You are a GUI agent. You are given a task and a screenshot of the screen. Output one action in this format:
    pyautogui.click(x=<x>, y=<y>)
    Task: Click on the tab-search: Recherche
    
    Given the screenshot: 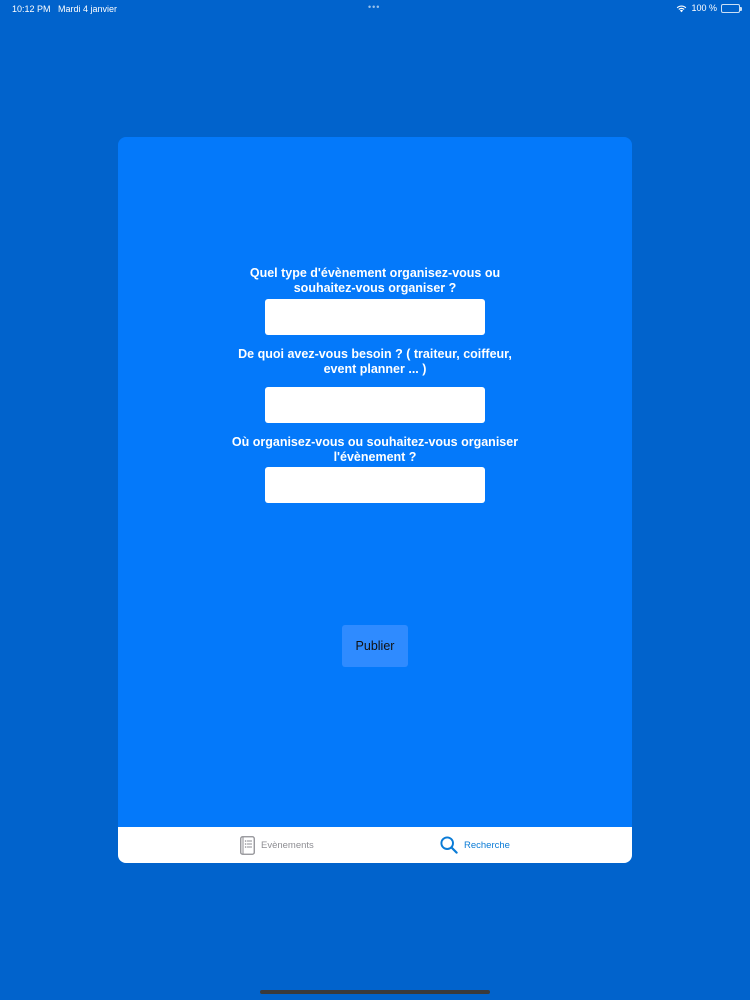 What is the action you would take?
    pyautogui.click(x=475, y=845)
    